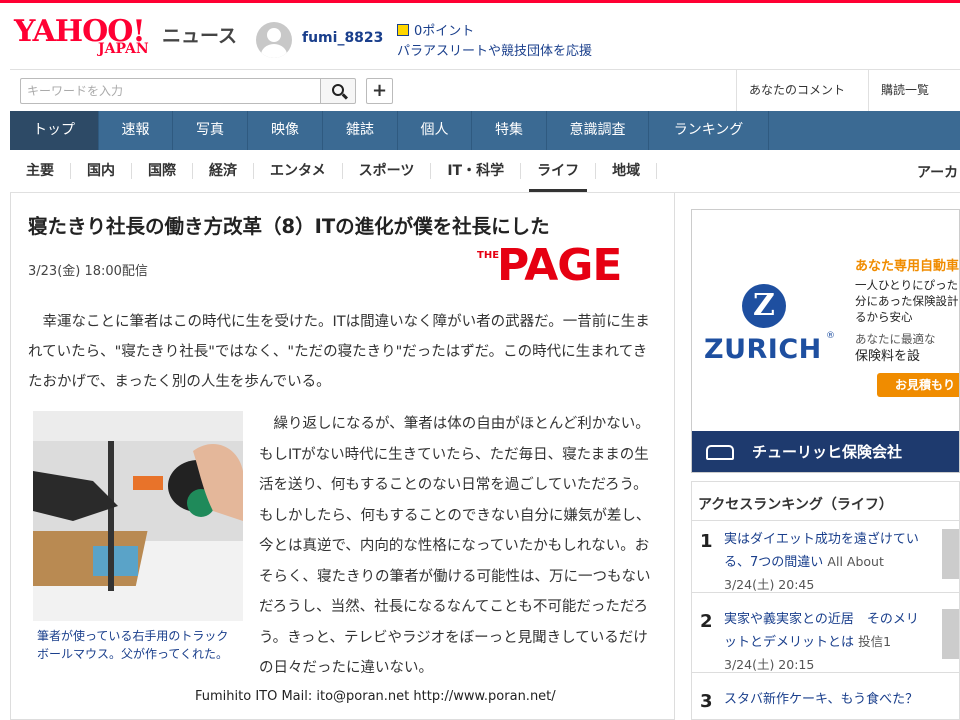  I want to click on search-box, so click(170, 91).